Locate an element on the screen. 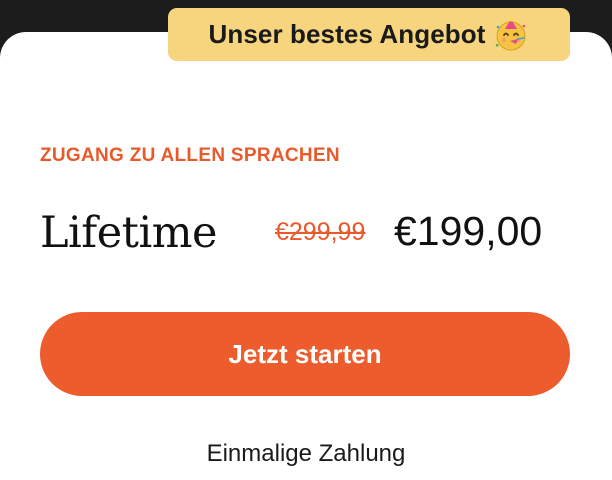 This screenshot has width=612, height=480. plan-name: Lifetime is located at coordinates (128, 233).